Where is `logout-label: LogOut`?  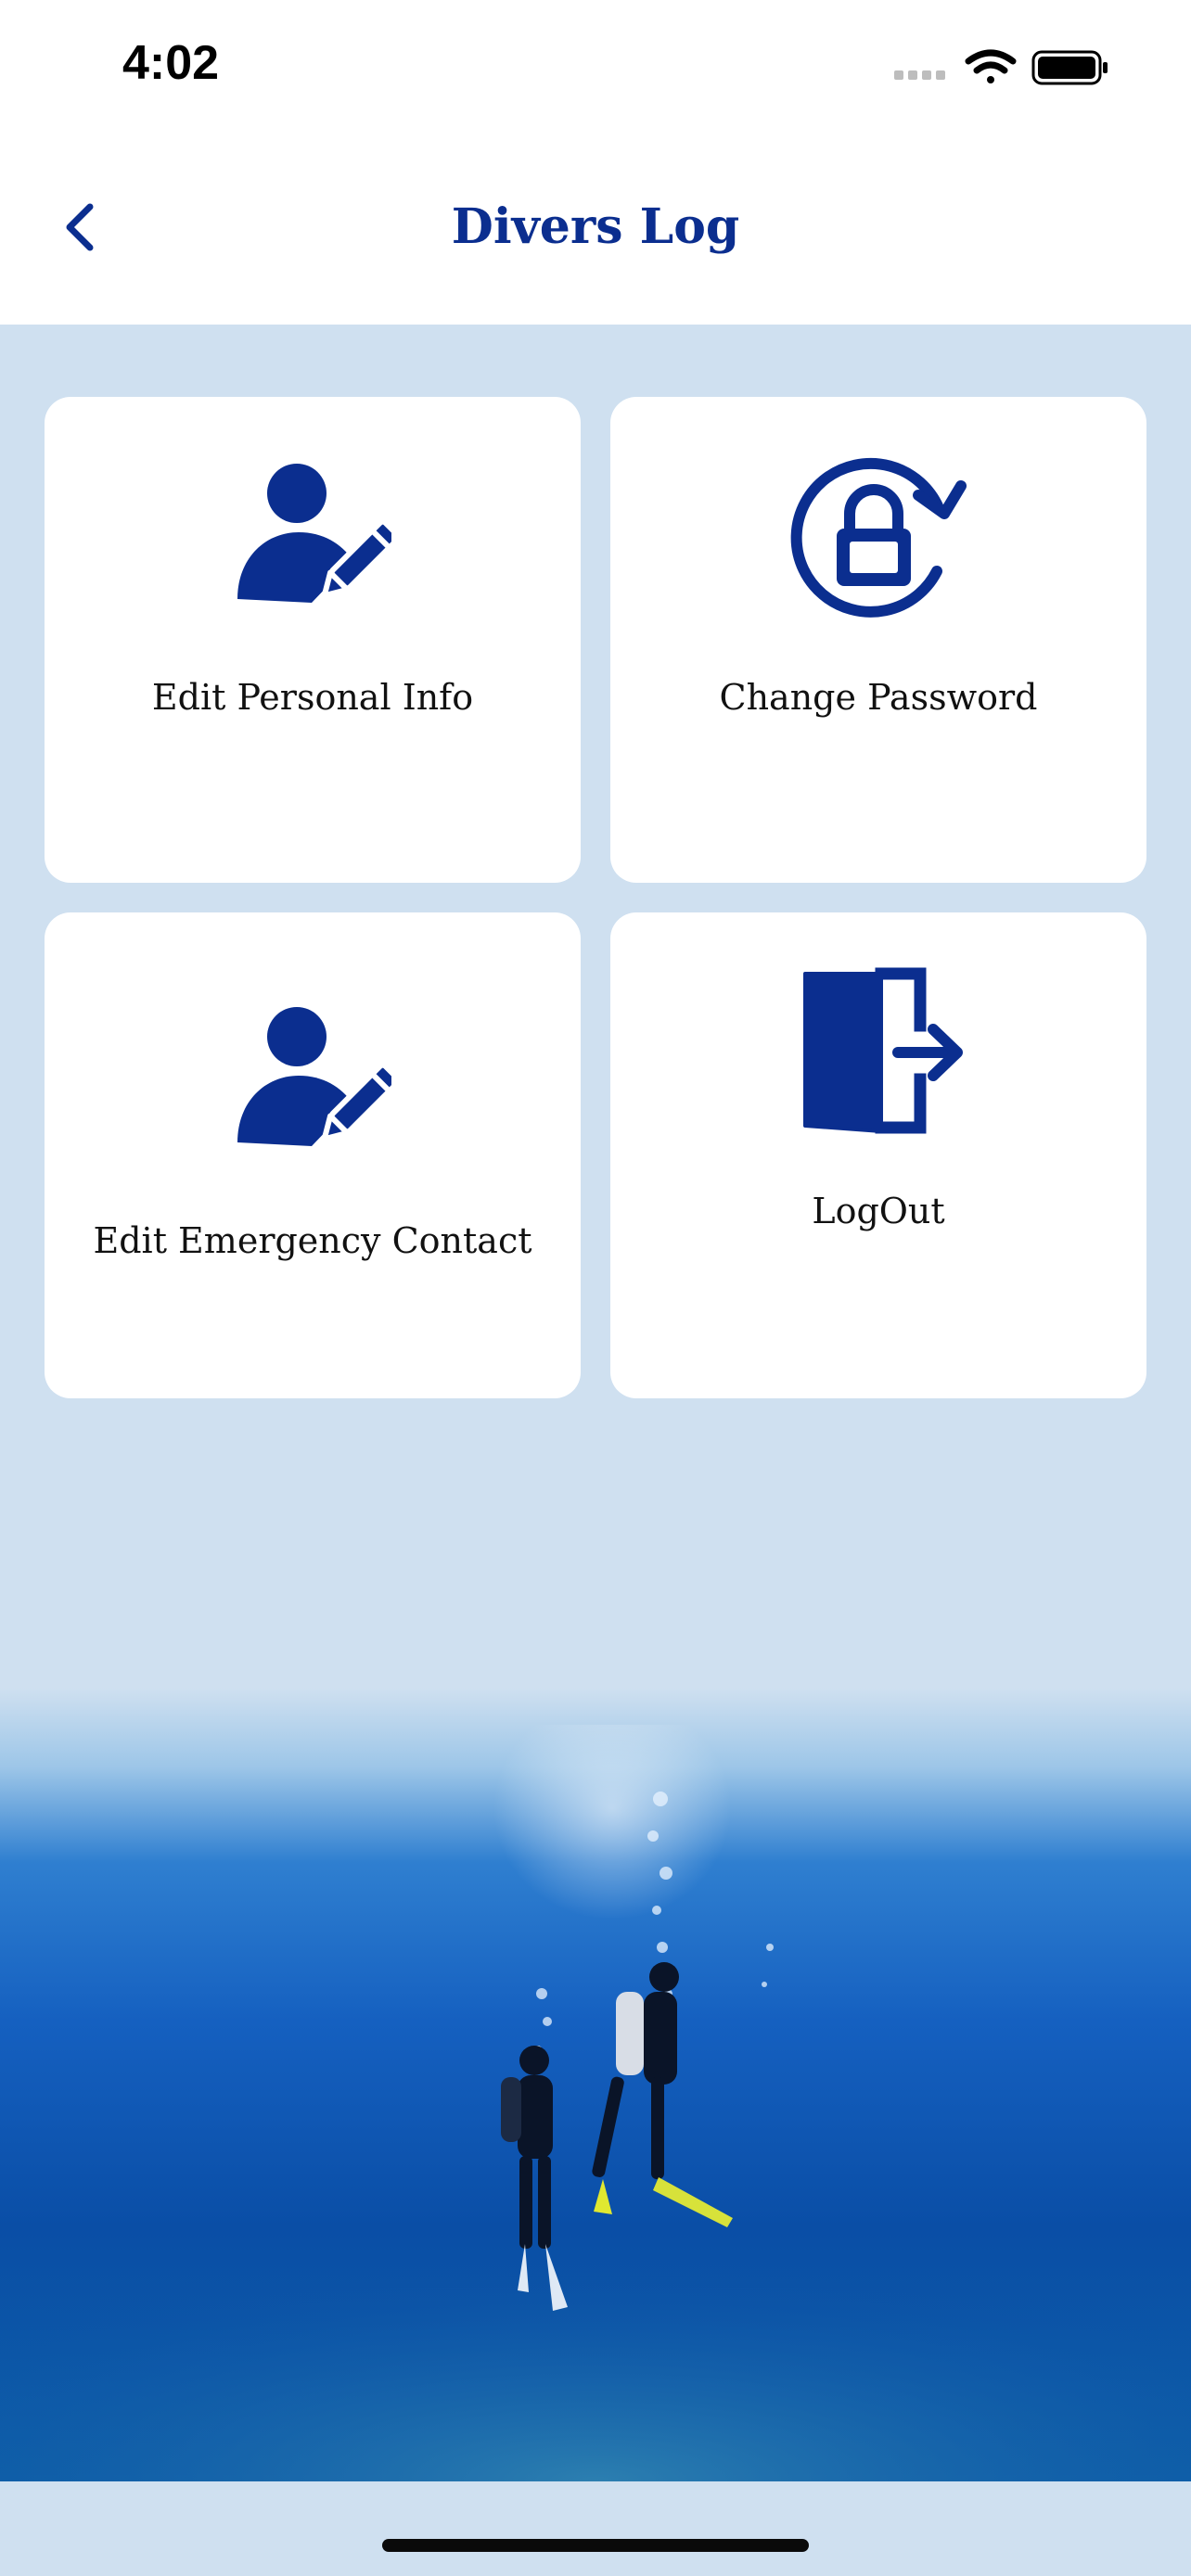
logout-label: LogOut is located at coordinates (879, 1211).